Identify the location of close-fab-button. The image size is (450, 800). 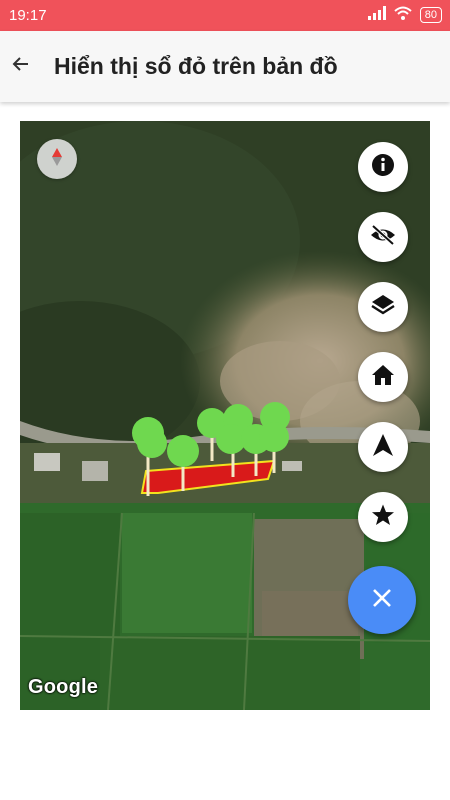
(382, 600).